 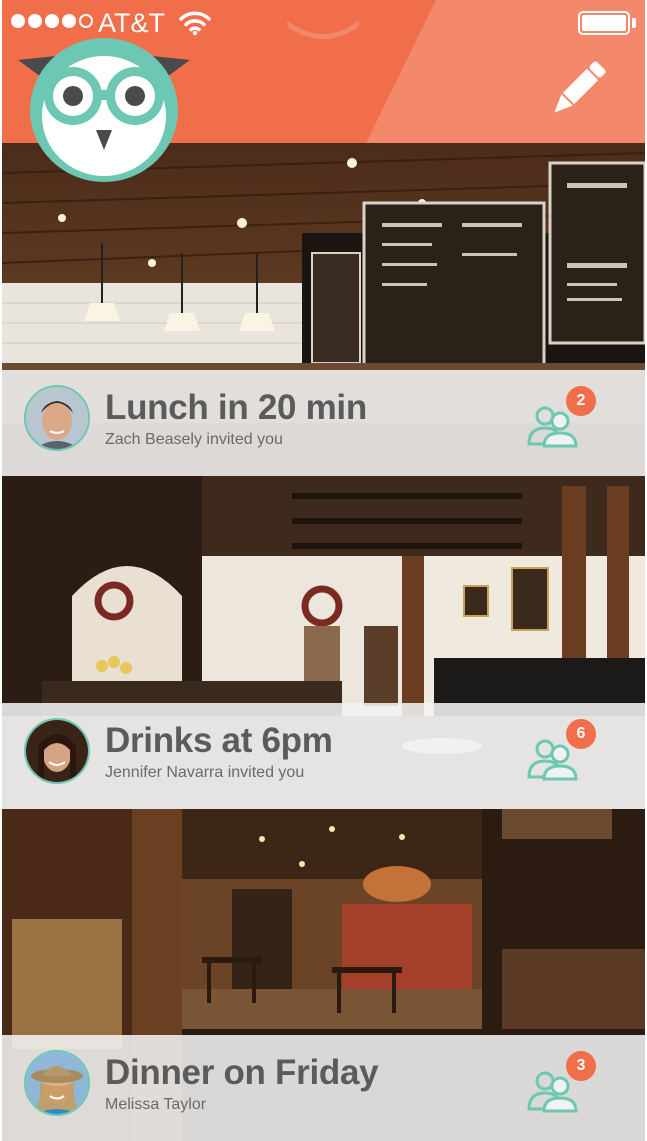 What do you see at coordinates (323, 30) in the screenshot?
I see `chevron-down-icon` at bounding box center [323, 30].